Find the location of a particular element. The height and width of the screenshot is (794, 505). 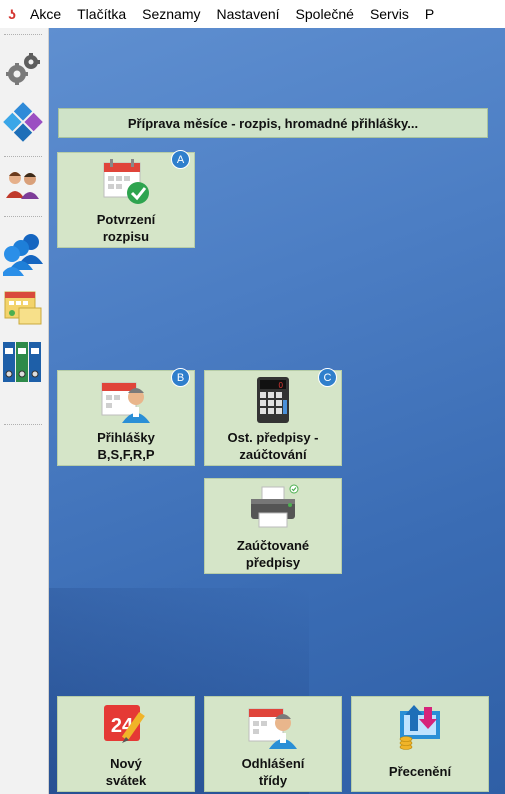

tile-label: Přihlášky B,S,F,R,P is located at coordinates (126, 446).